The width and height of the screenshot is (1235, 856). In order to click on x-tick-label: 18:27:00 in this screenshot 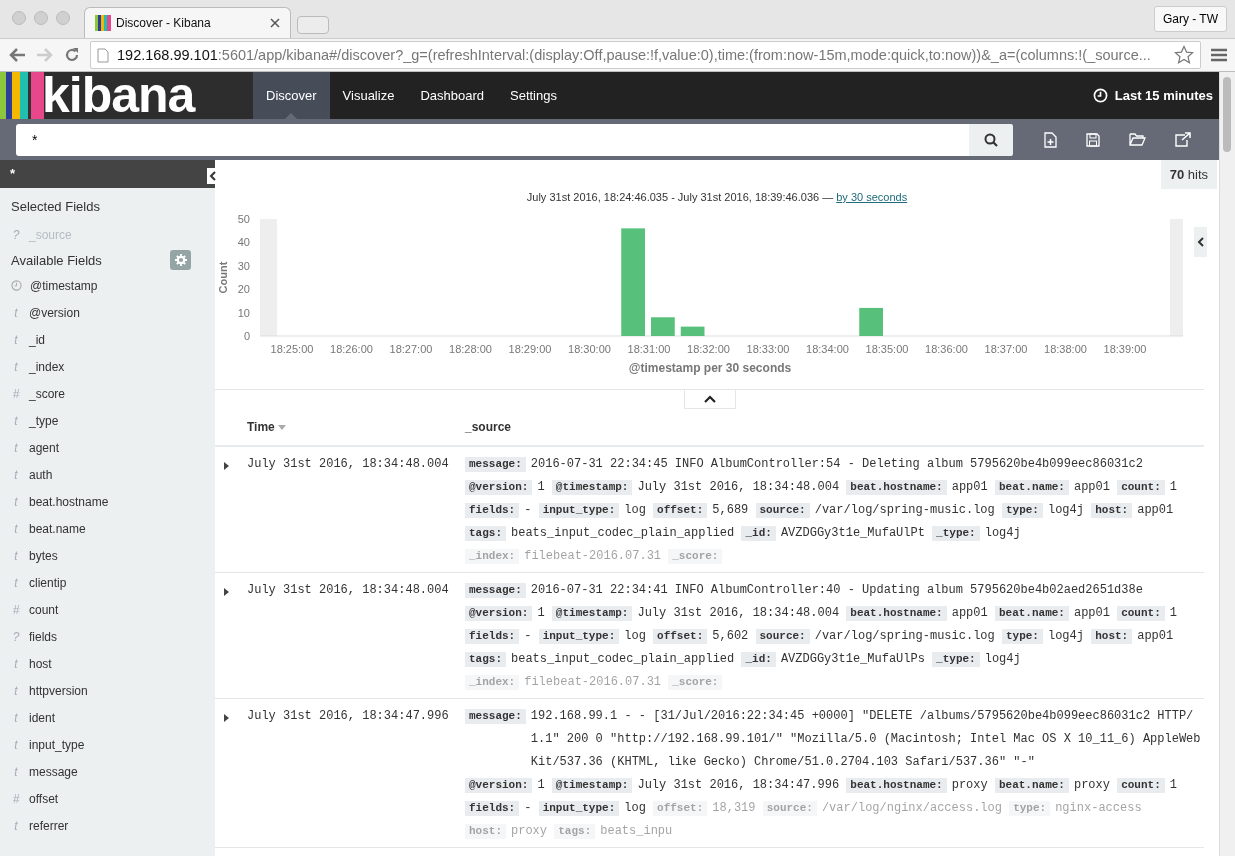, I will do `click(411, 349)`.